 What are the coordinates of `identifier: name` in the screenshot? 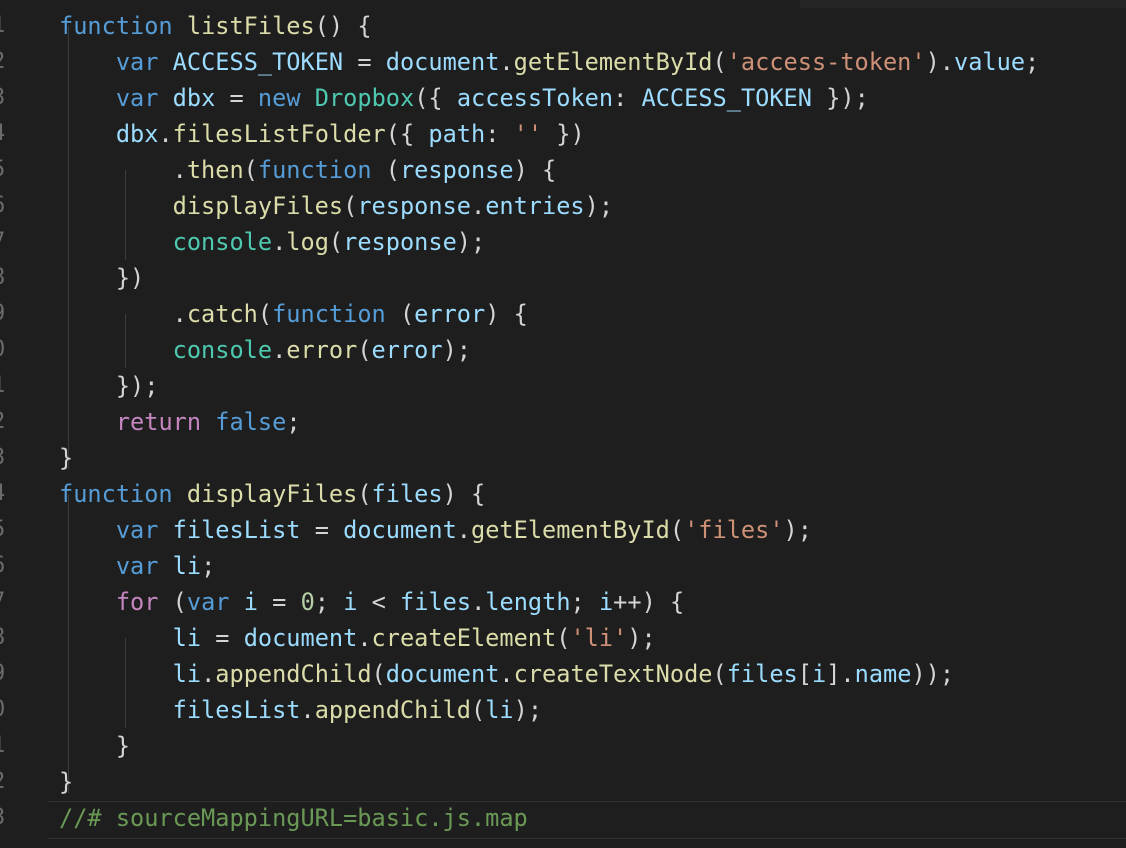 It's located at (883, 674).